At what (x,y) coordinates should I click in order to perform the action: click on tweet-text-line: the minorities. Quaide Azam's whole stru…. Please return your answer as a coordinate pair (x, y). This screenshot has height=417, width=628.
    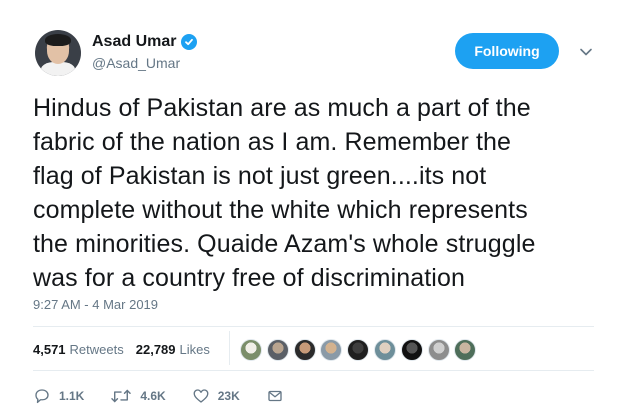
    Looking at the image, I should click on (284, 244).